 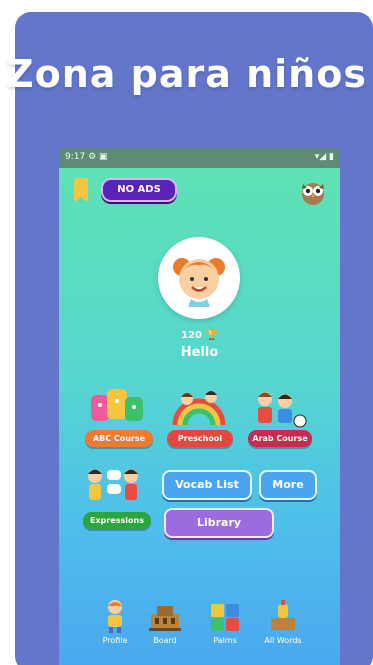 I want to click on abc-course-button: ABC Course, so click(x=119, y=438).